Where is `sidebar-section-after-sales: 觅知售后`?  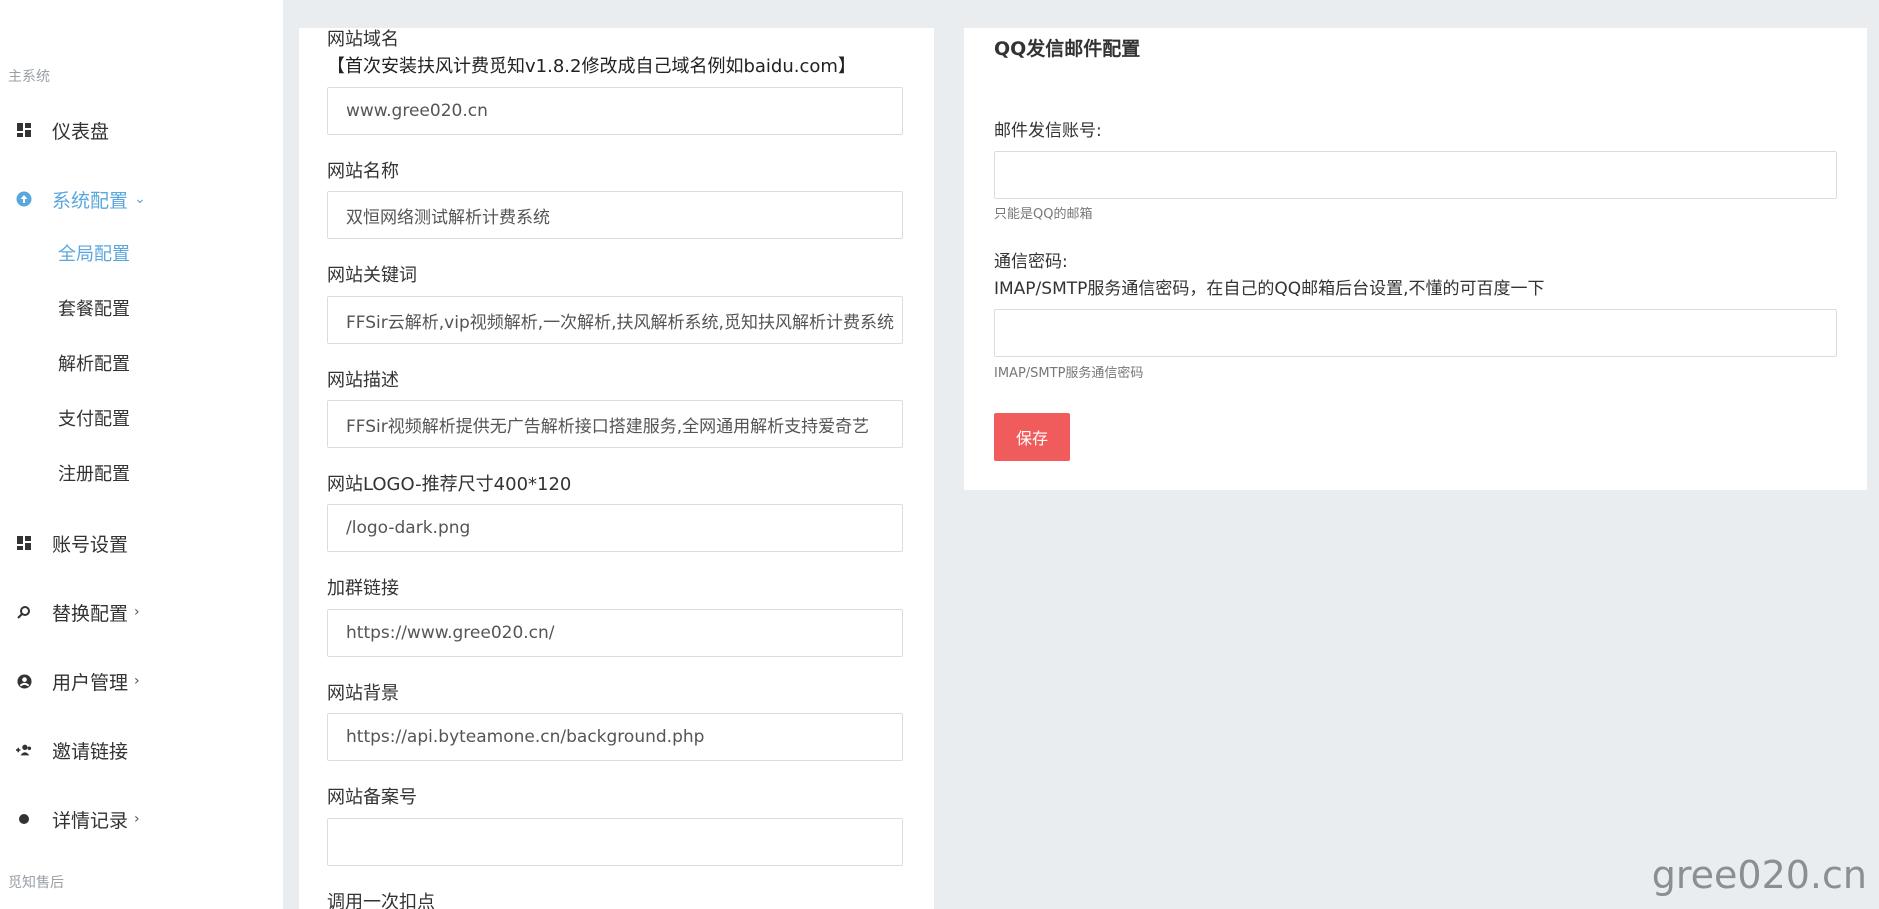
sidebar-section-after-sales: 觅知售后 is located at coordinates (36, 883).